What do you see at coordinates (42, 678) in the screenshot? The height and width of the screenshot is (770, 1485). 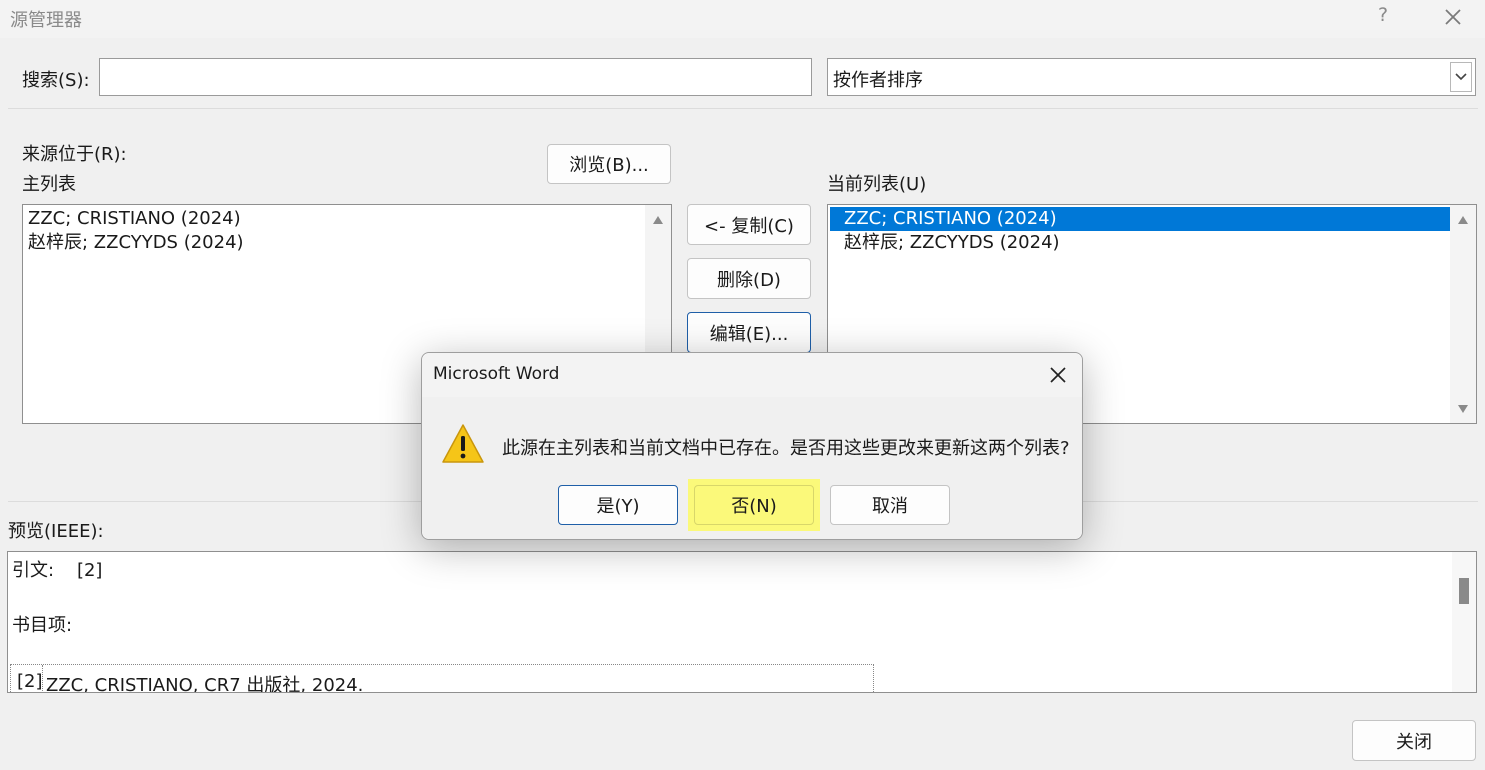 I see `entry-separator` at bounding box center [42, 678].